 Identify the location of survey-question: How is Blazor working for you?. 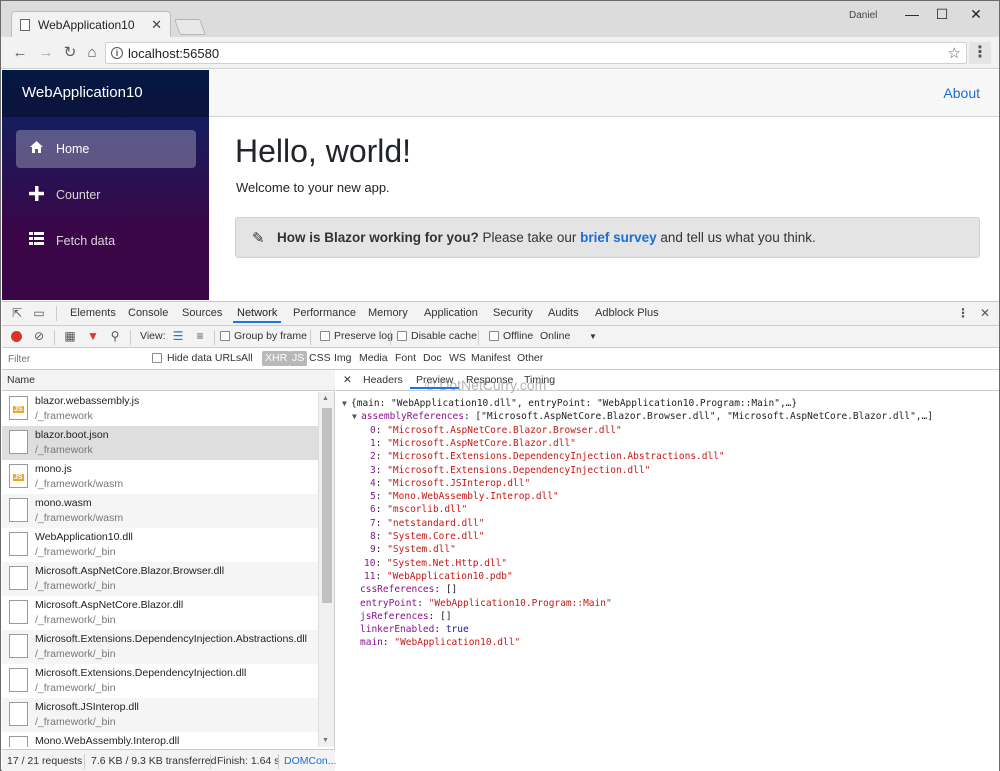
(378, 237).